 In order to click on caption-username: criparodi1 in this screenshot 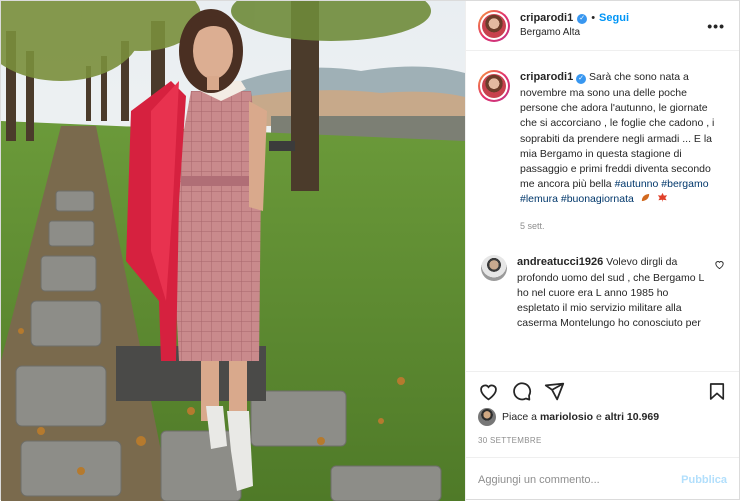, I will do `click(546, 77)`.